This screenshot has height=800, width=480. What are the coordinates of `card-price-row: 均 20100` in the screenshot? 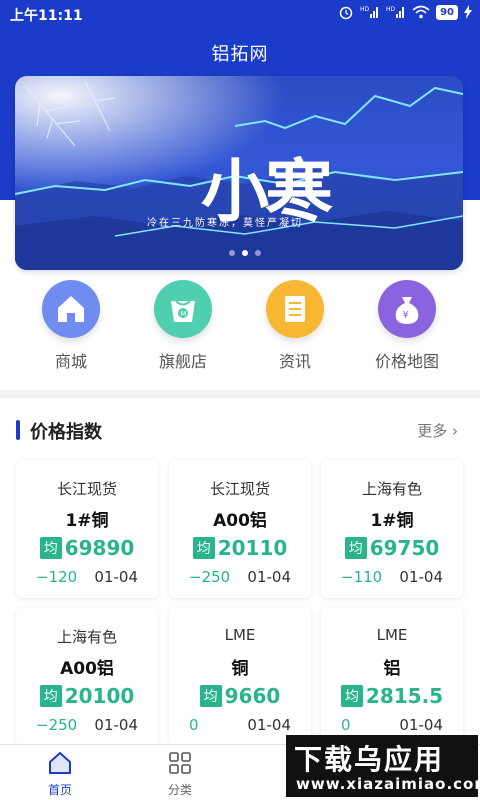 It's located at (87, 696).